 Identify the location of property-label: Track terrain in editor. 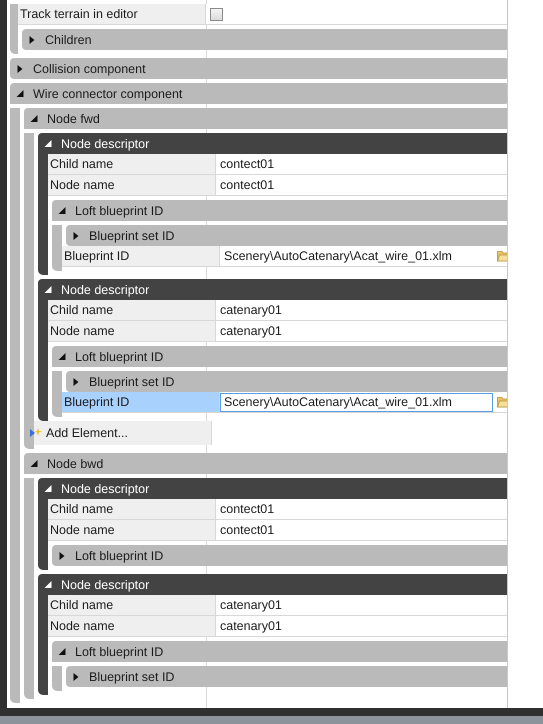
(111, 14).